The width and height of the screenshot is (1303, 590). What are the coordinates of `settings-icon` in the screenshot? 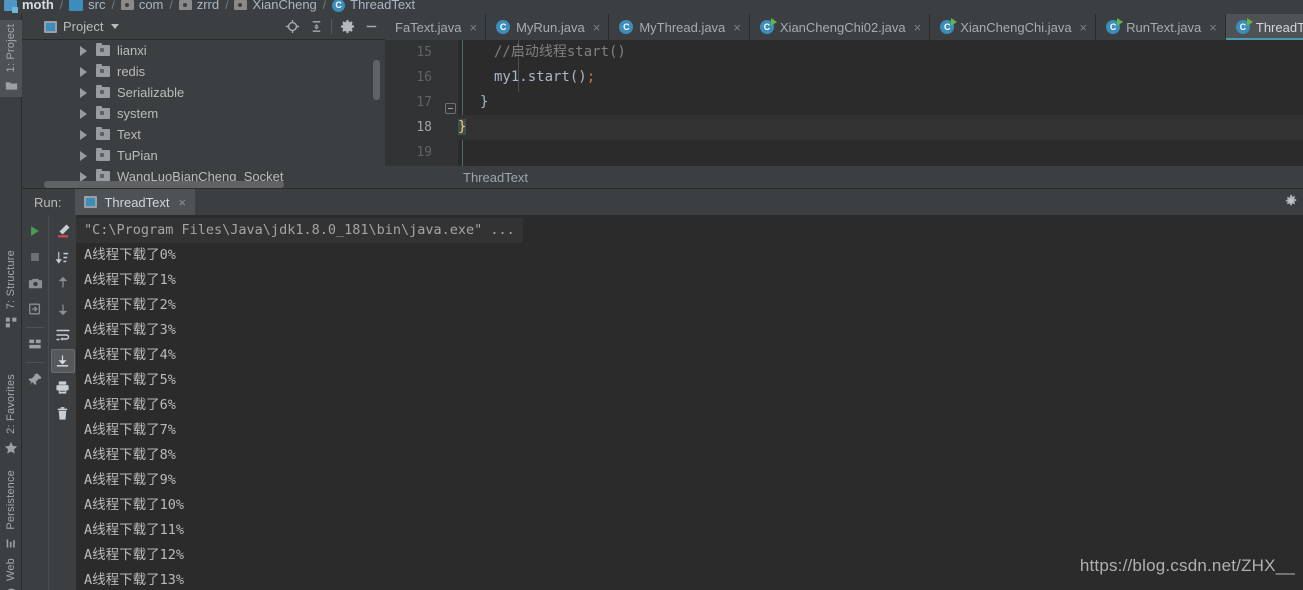 It's located at (1291, 201).